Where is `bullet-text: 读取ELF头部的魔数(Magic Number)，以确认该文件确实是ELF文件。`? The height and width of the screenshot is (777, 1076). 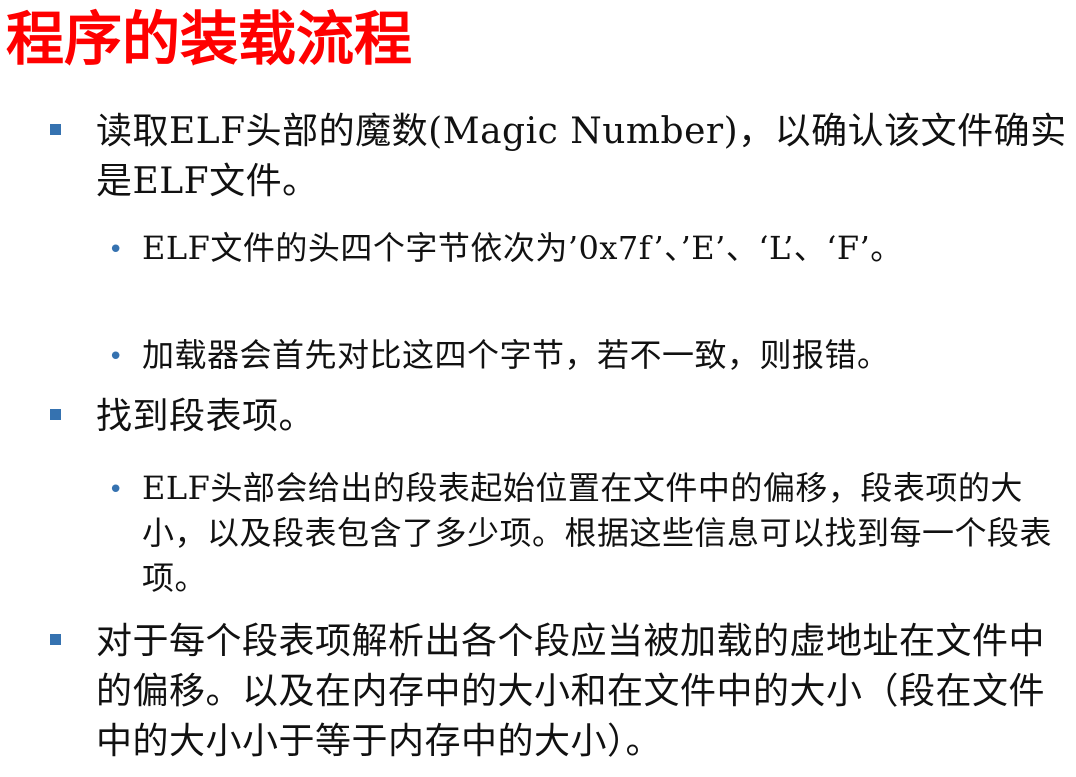
bullet-text: 读取ELF头部的魔数(Magic Number)，以确认该文件确实是ELF文件。 is located at coordinates (581, 156).